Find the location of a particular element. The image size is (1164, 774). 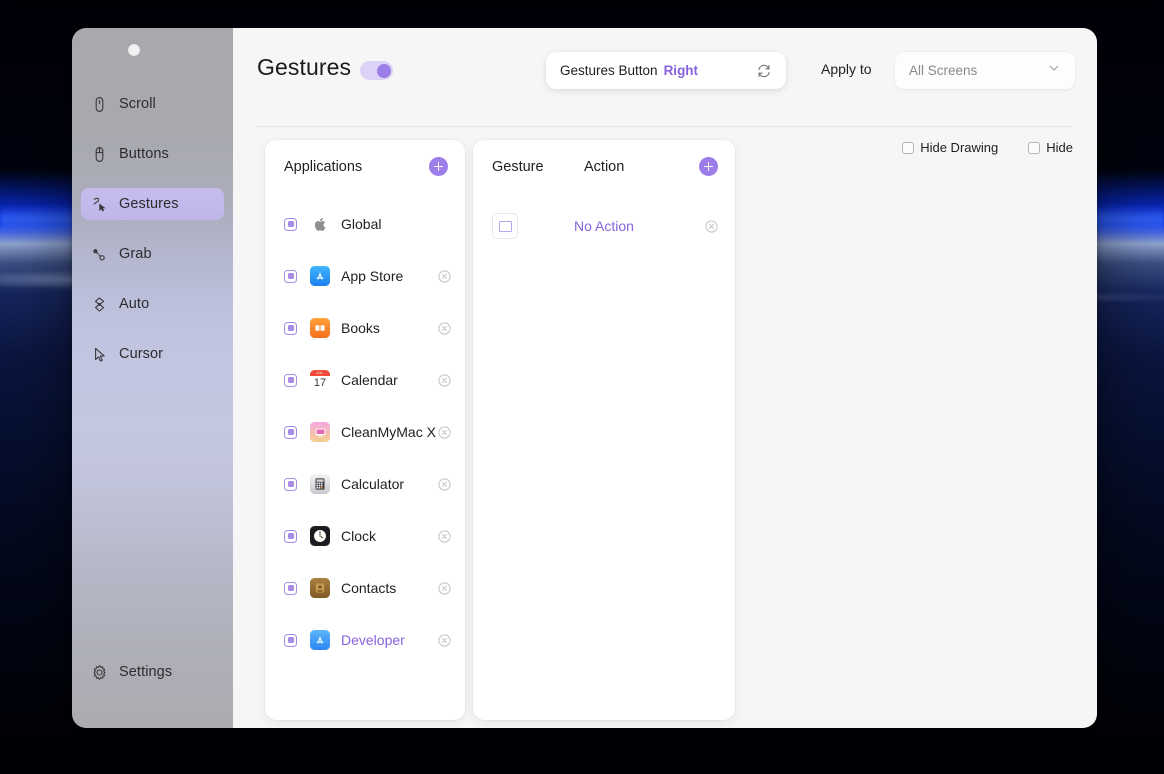

applications-title: Applications is located at coordinates (323, 167).